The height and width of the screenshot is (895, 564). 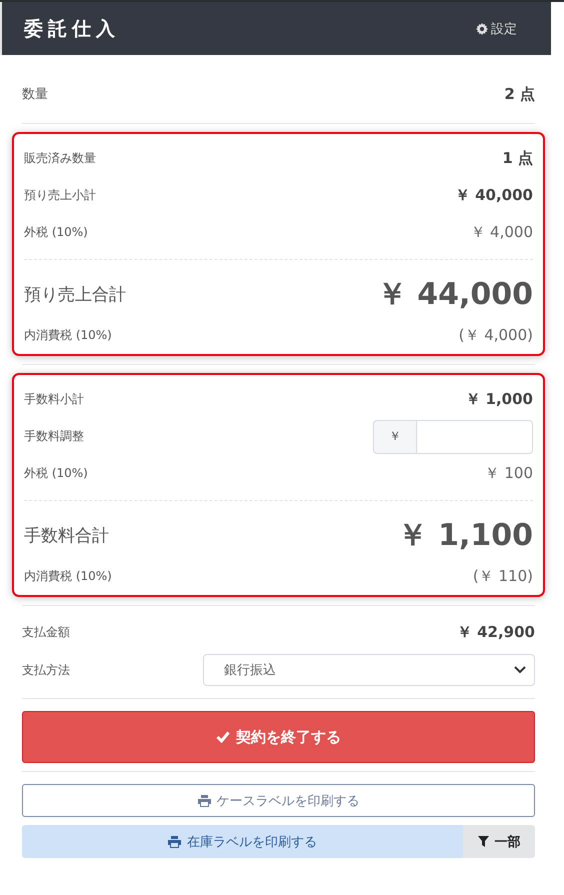 What do you see at coordinates (499, 399) in the screenshot?
I see `row-value: ￥ 1,000` at bounding box center [499, 399].